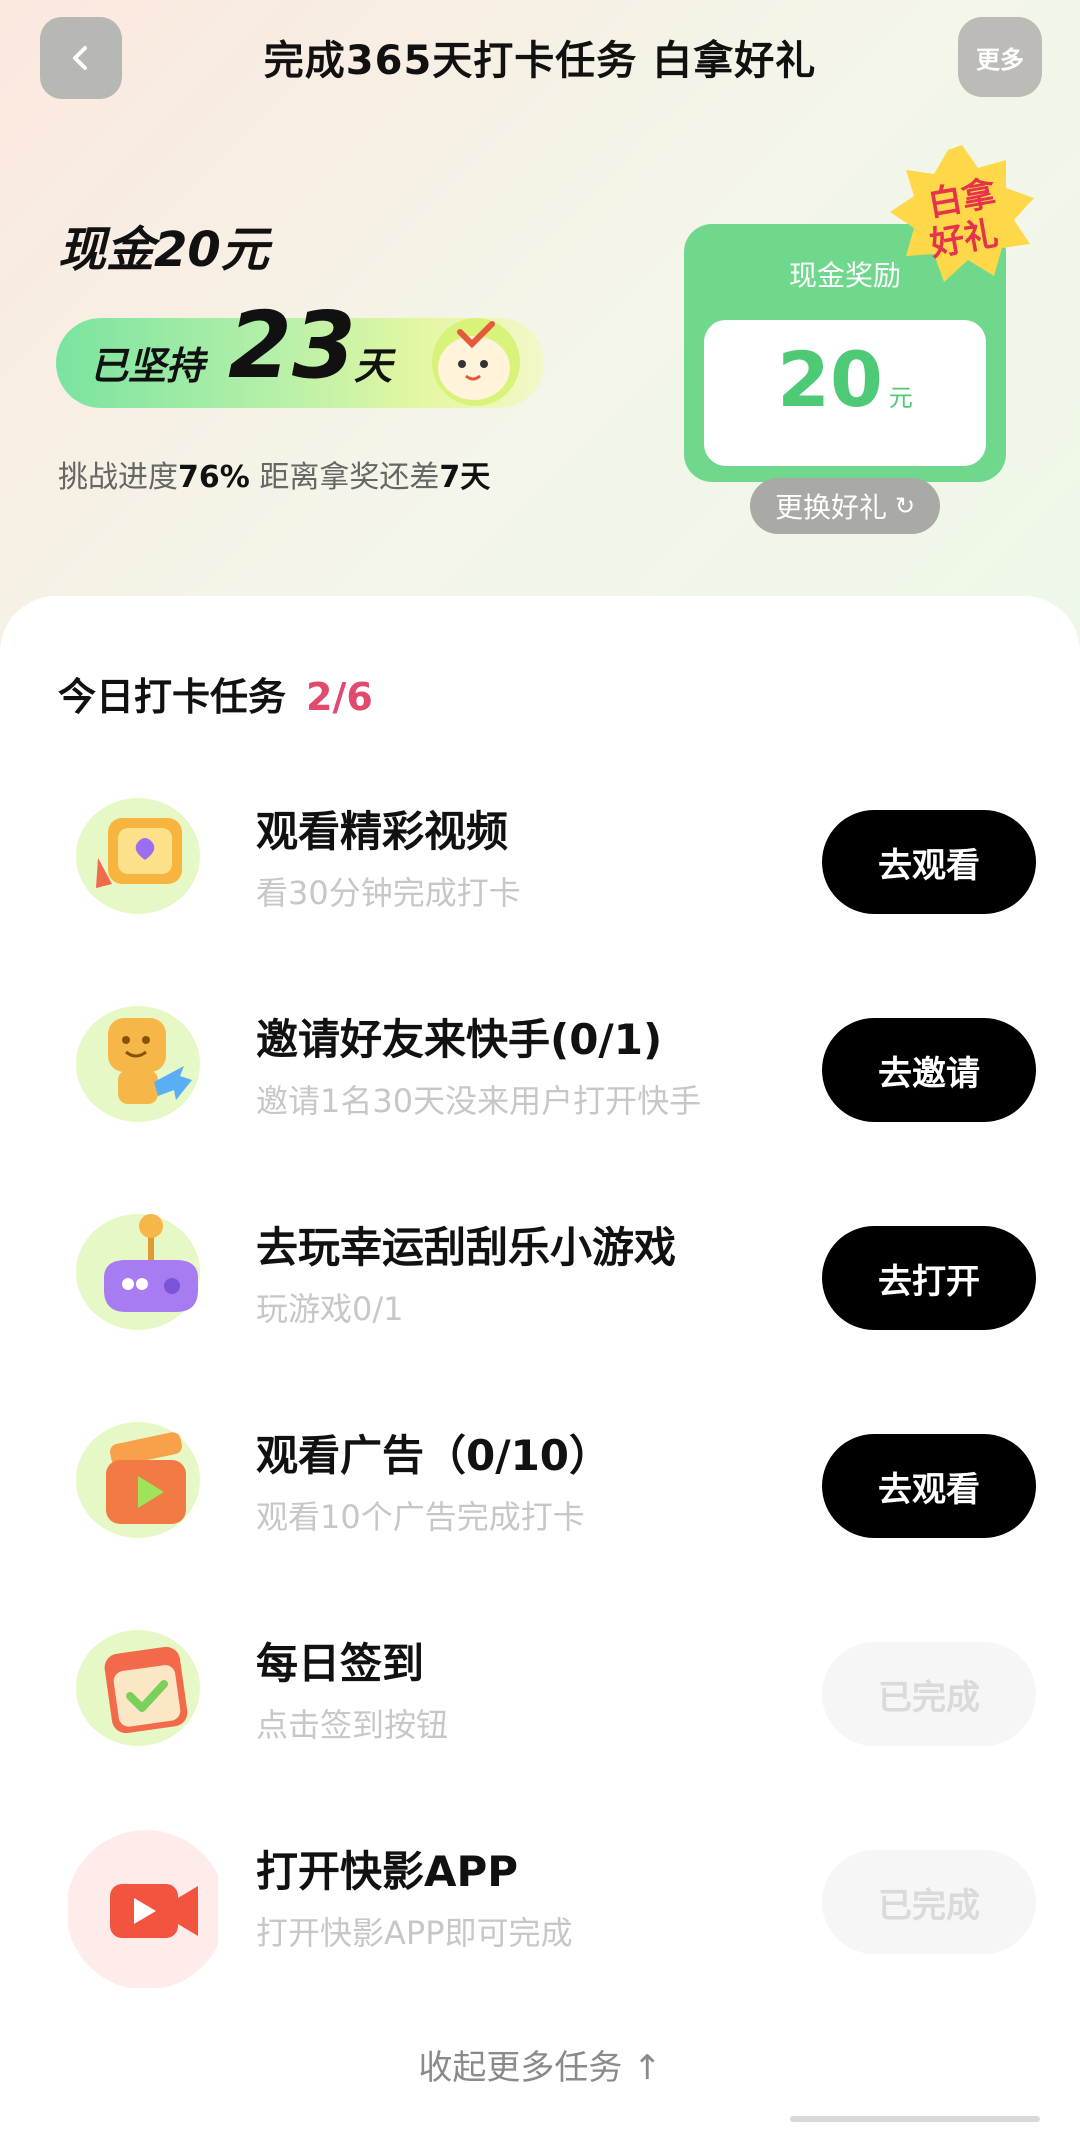 This screenshot has width=1080, height=2151. What do you see at coordinates (900, 398) in the screenshot?
I see `reward-unit: 元` at bounding box center [900, 398].